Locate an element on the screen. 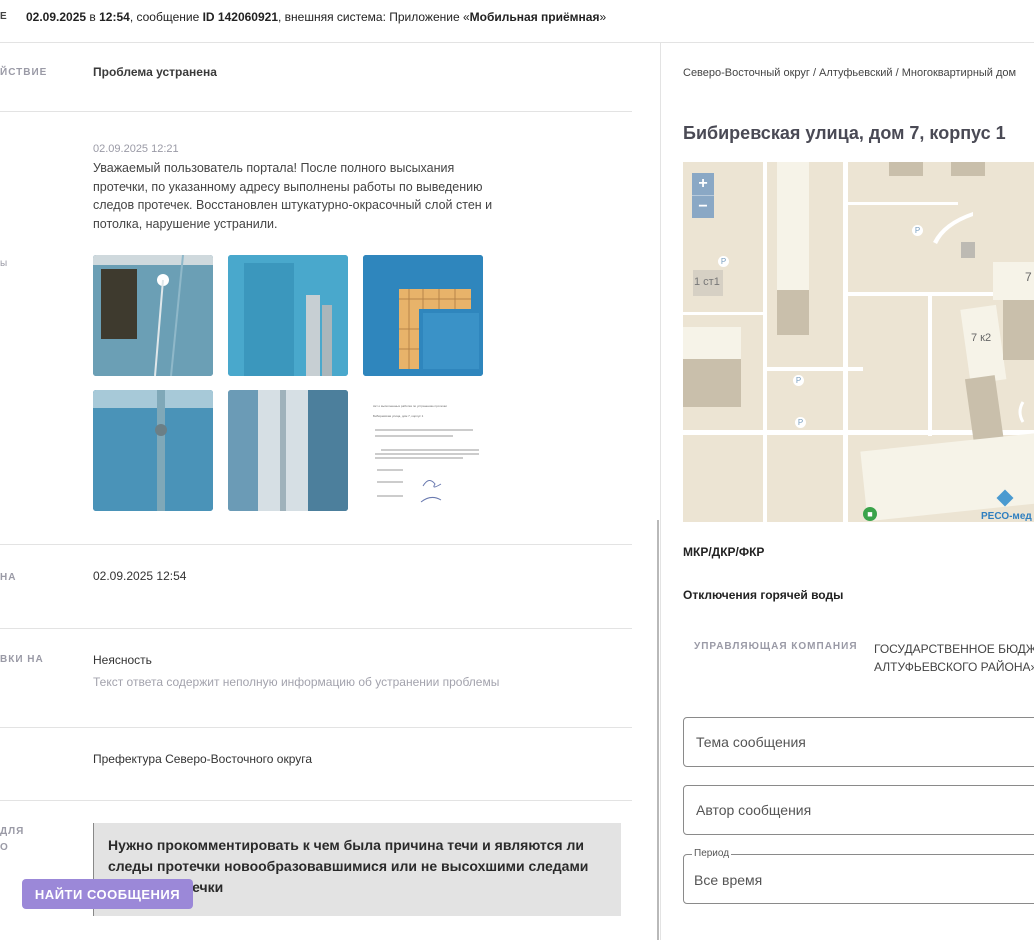 The image size is (1034, 940). document-lines-icon is located at coordinates (427, 466).